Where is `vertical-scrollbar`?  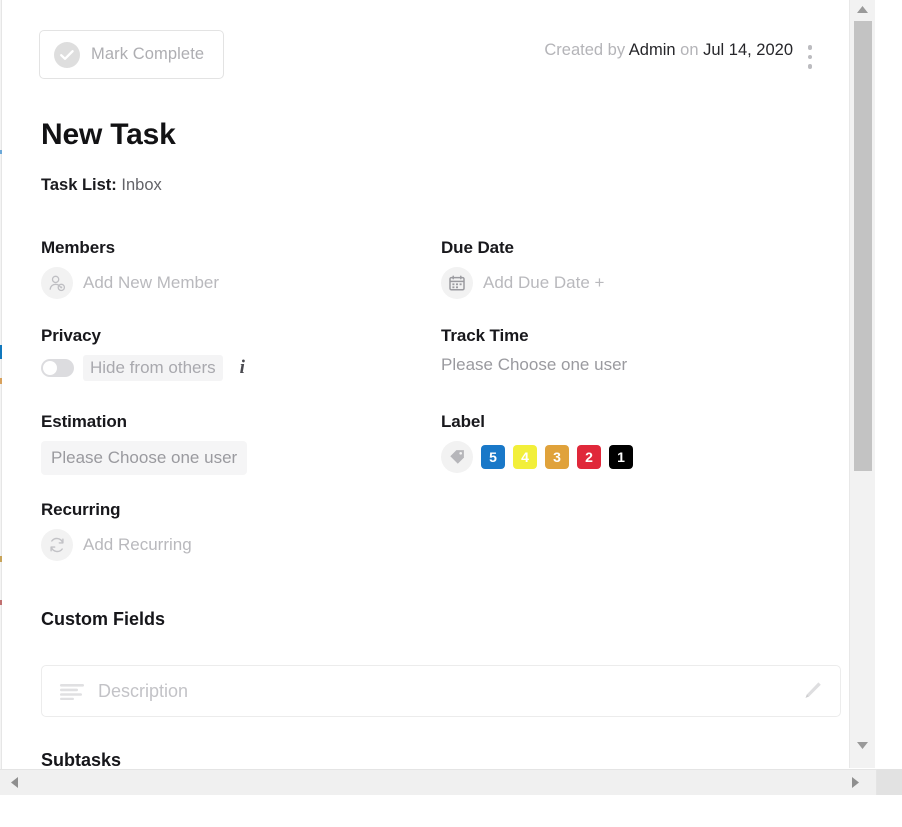 vertical-scrollbar is located at coordinates (862, 384).